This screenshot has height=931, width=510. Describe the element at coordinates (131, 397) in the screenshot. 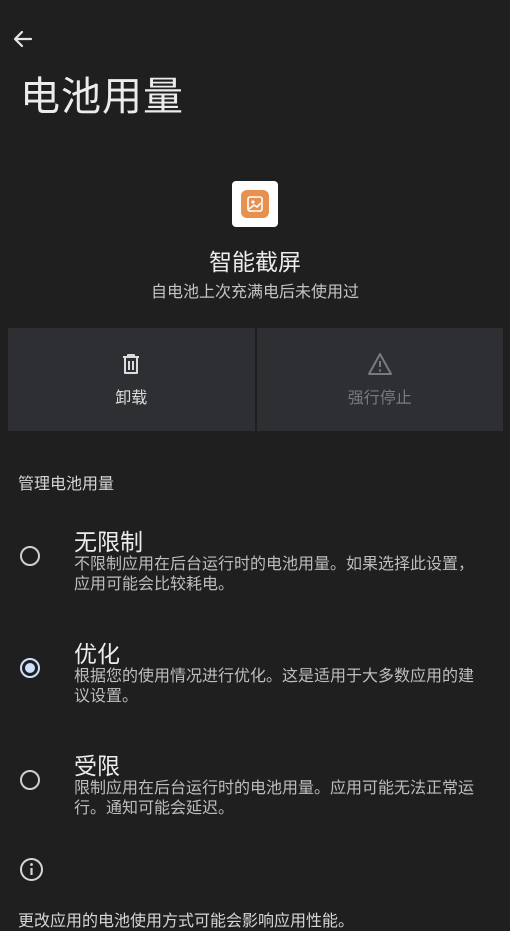

I see `uninstall-label: 卸载` at that location.